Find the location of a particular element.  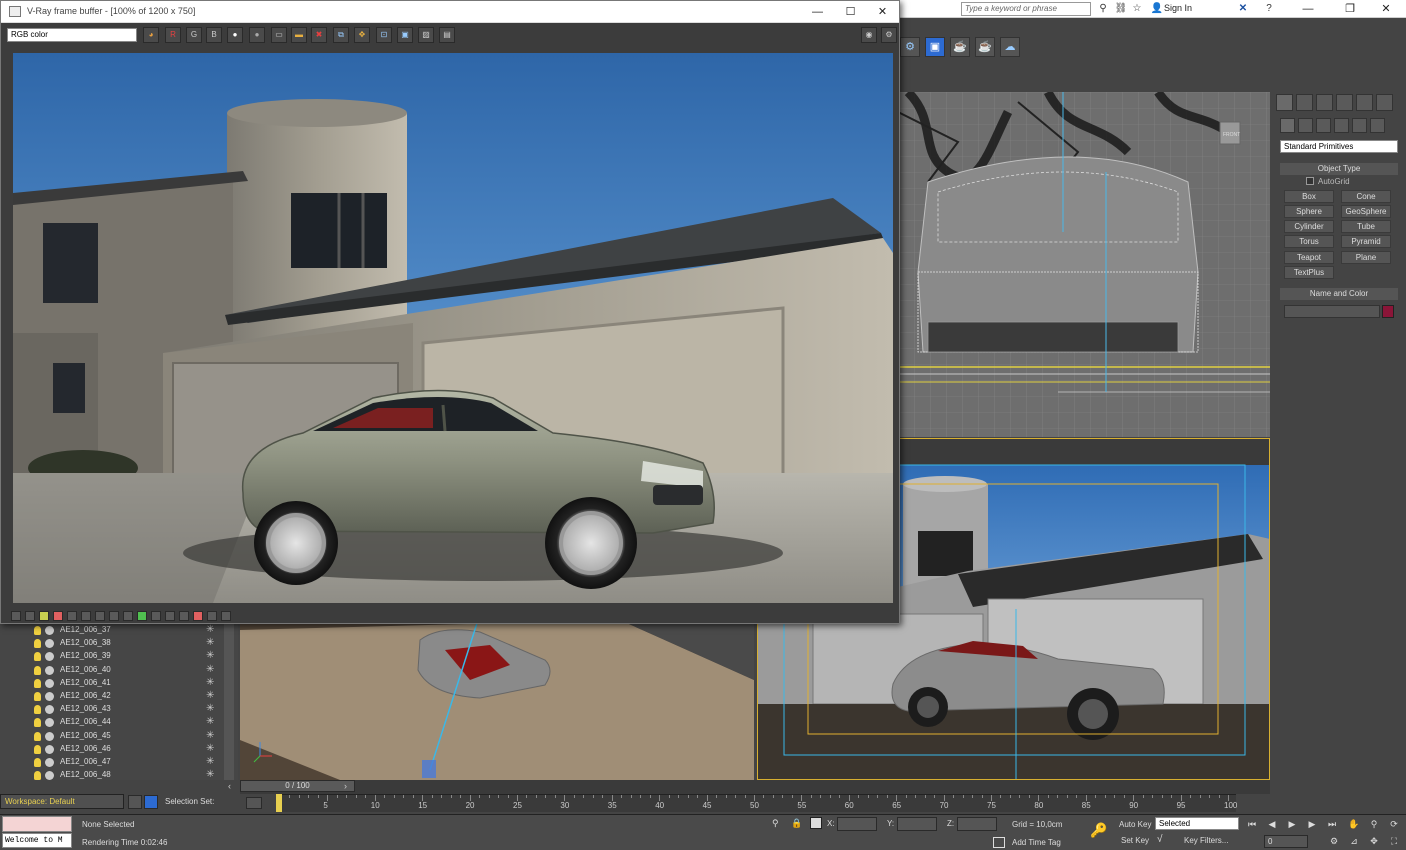

orbit-icon: ⟳ is located at coordinates (1394, 824).